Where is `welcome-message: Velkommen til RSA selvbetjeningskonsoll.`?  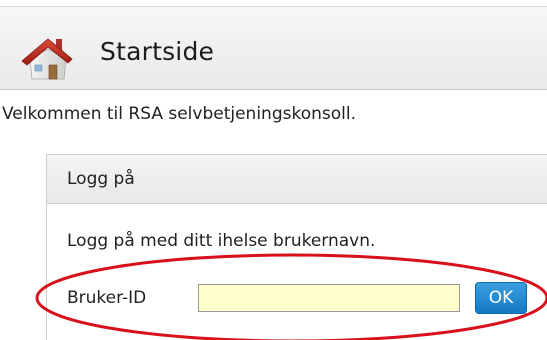
welcome-message: Velkommen til RSA selvbetjeningskonsoll. is located at coordinates (179, 114).